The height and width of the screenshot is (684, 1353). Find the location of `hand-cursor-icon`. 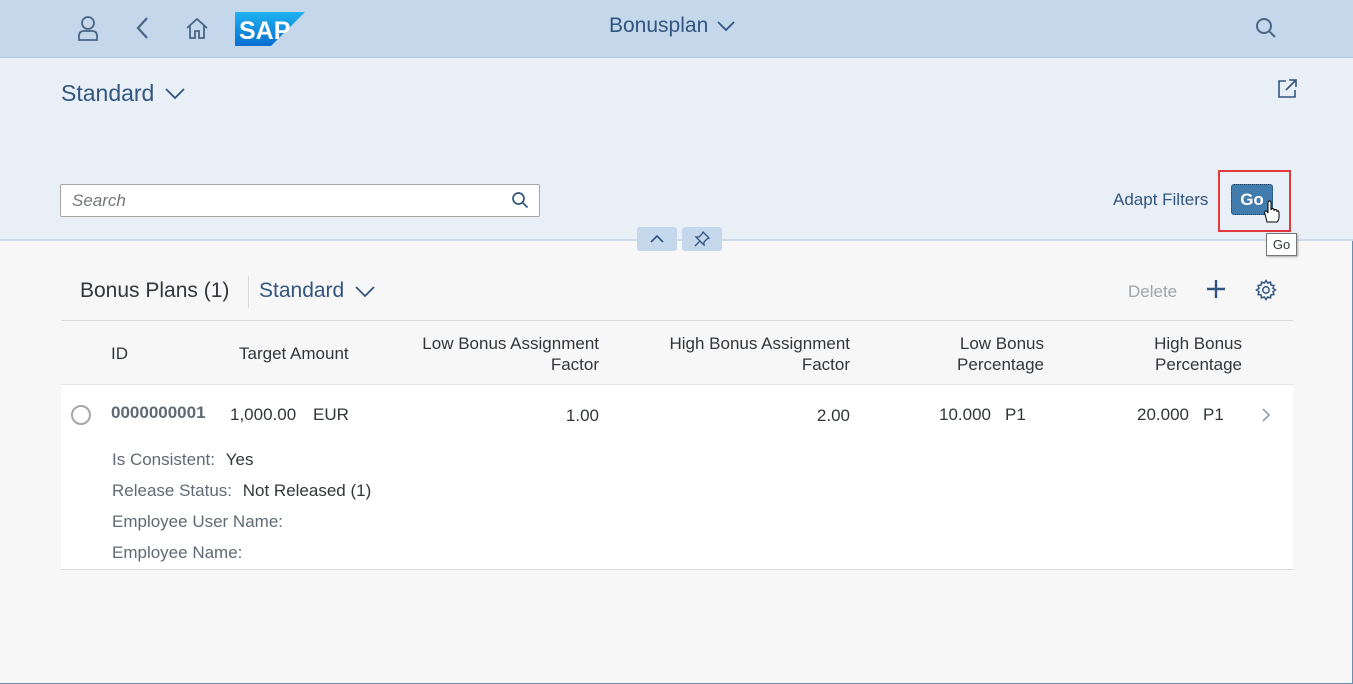

hand-cursor-icon is located at coordinates (1271, 214).